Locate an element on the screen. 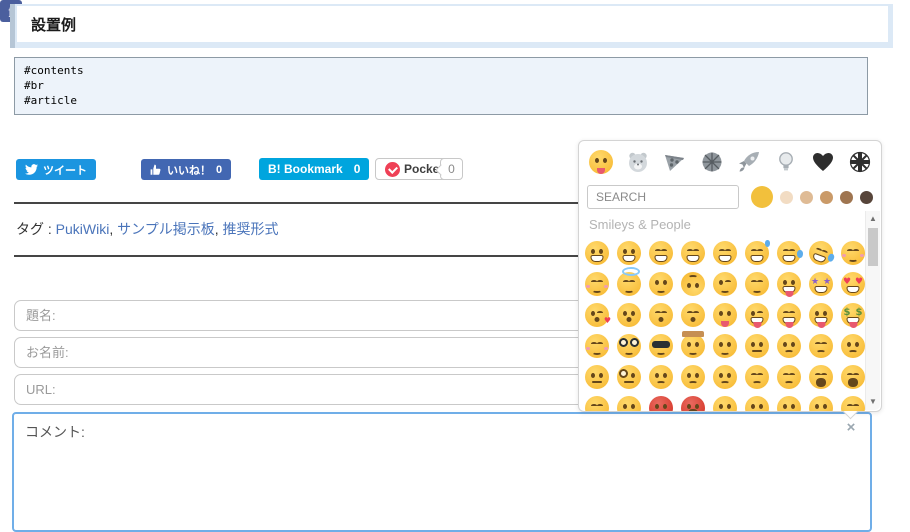 The image size is (910, 532). tab-flags is located at coordinates (860, 162).